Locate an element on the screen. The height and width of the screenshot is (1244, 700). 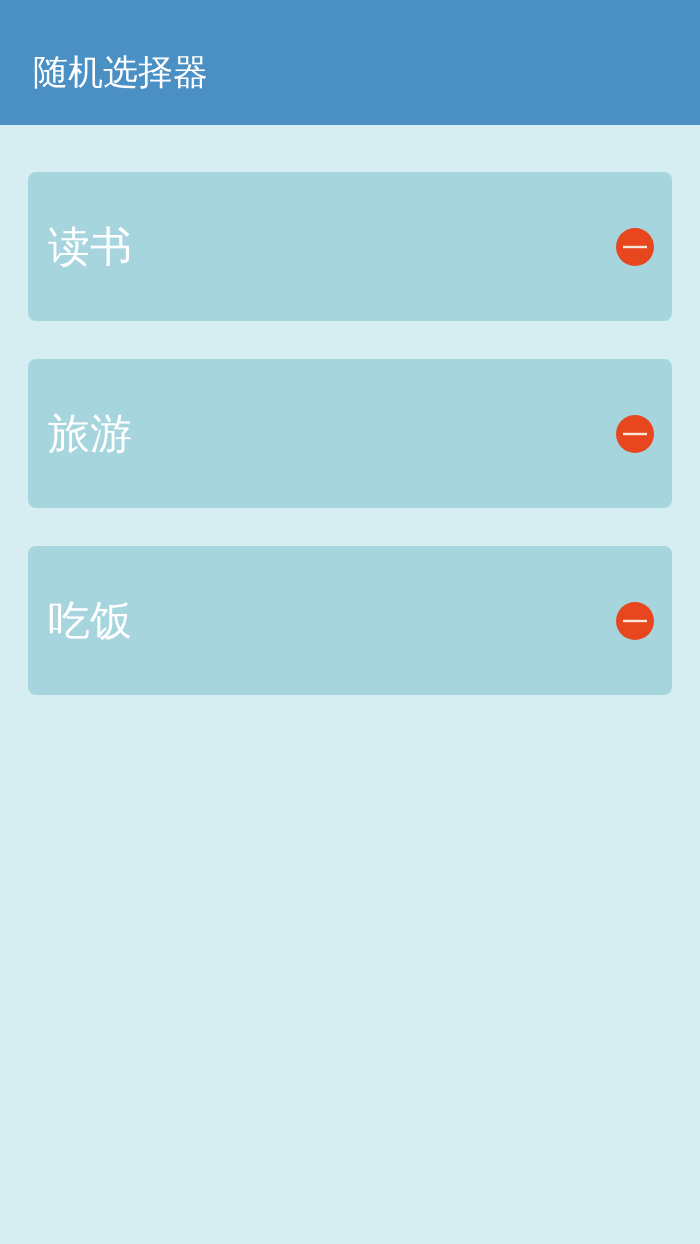
choice-label: 读书 is located at coordinates (90, 246).